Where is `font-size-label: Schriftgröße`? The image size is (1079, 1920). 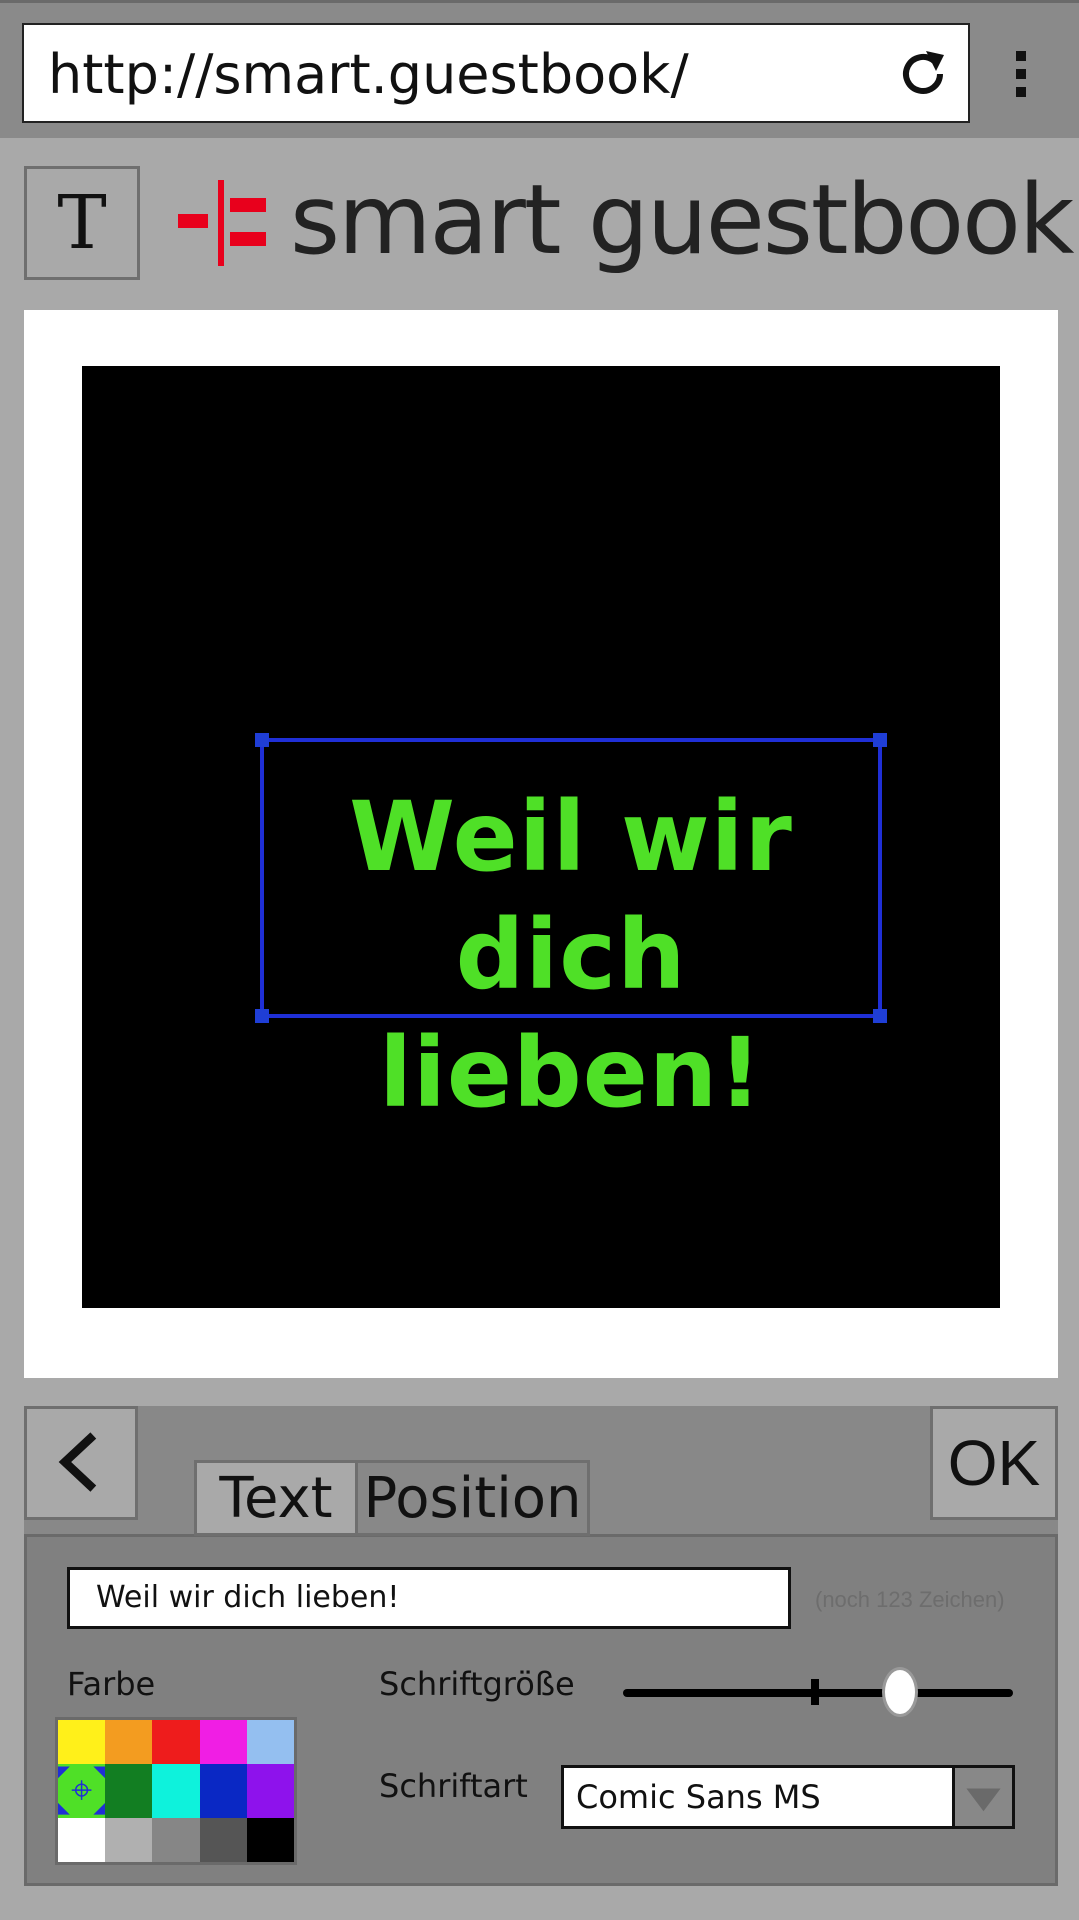
font-size-label: Schriftgröße is located at coordinates (477, 1684).